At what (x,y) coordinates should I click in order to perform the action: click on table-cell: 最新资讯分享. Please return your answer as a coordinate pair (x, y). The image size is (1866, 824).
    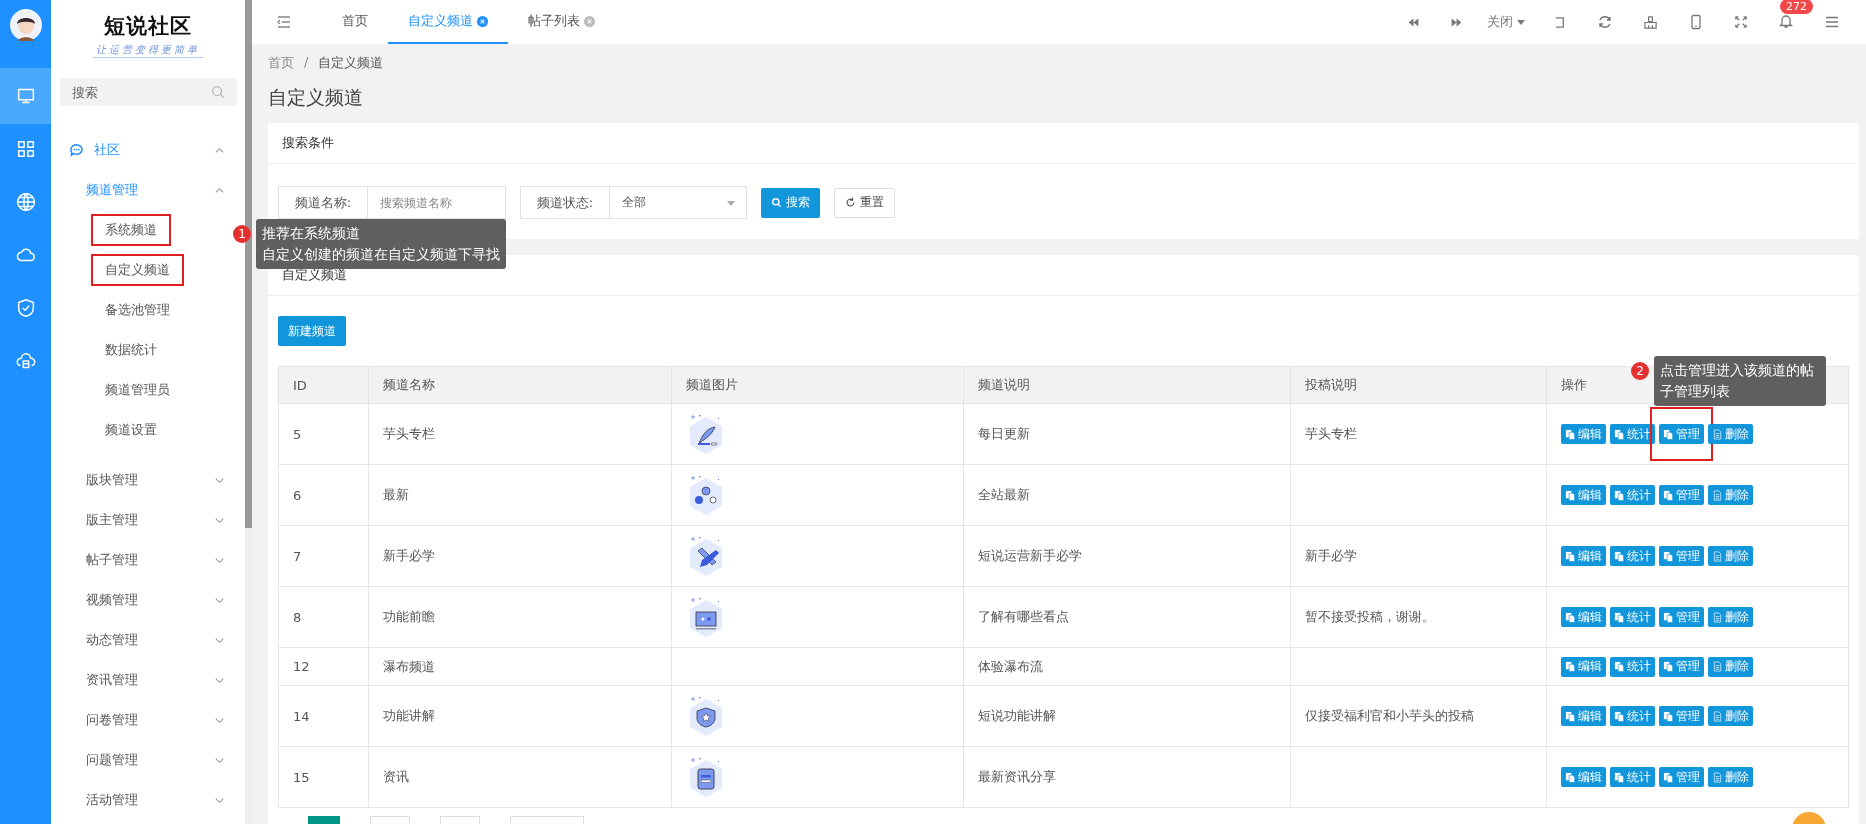
    Looking at the image, I should click on (1127, 777).